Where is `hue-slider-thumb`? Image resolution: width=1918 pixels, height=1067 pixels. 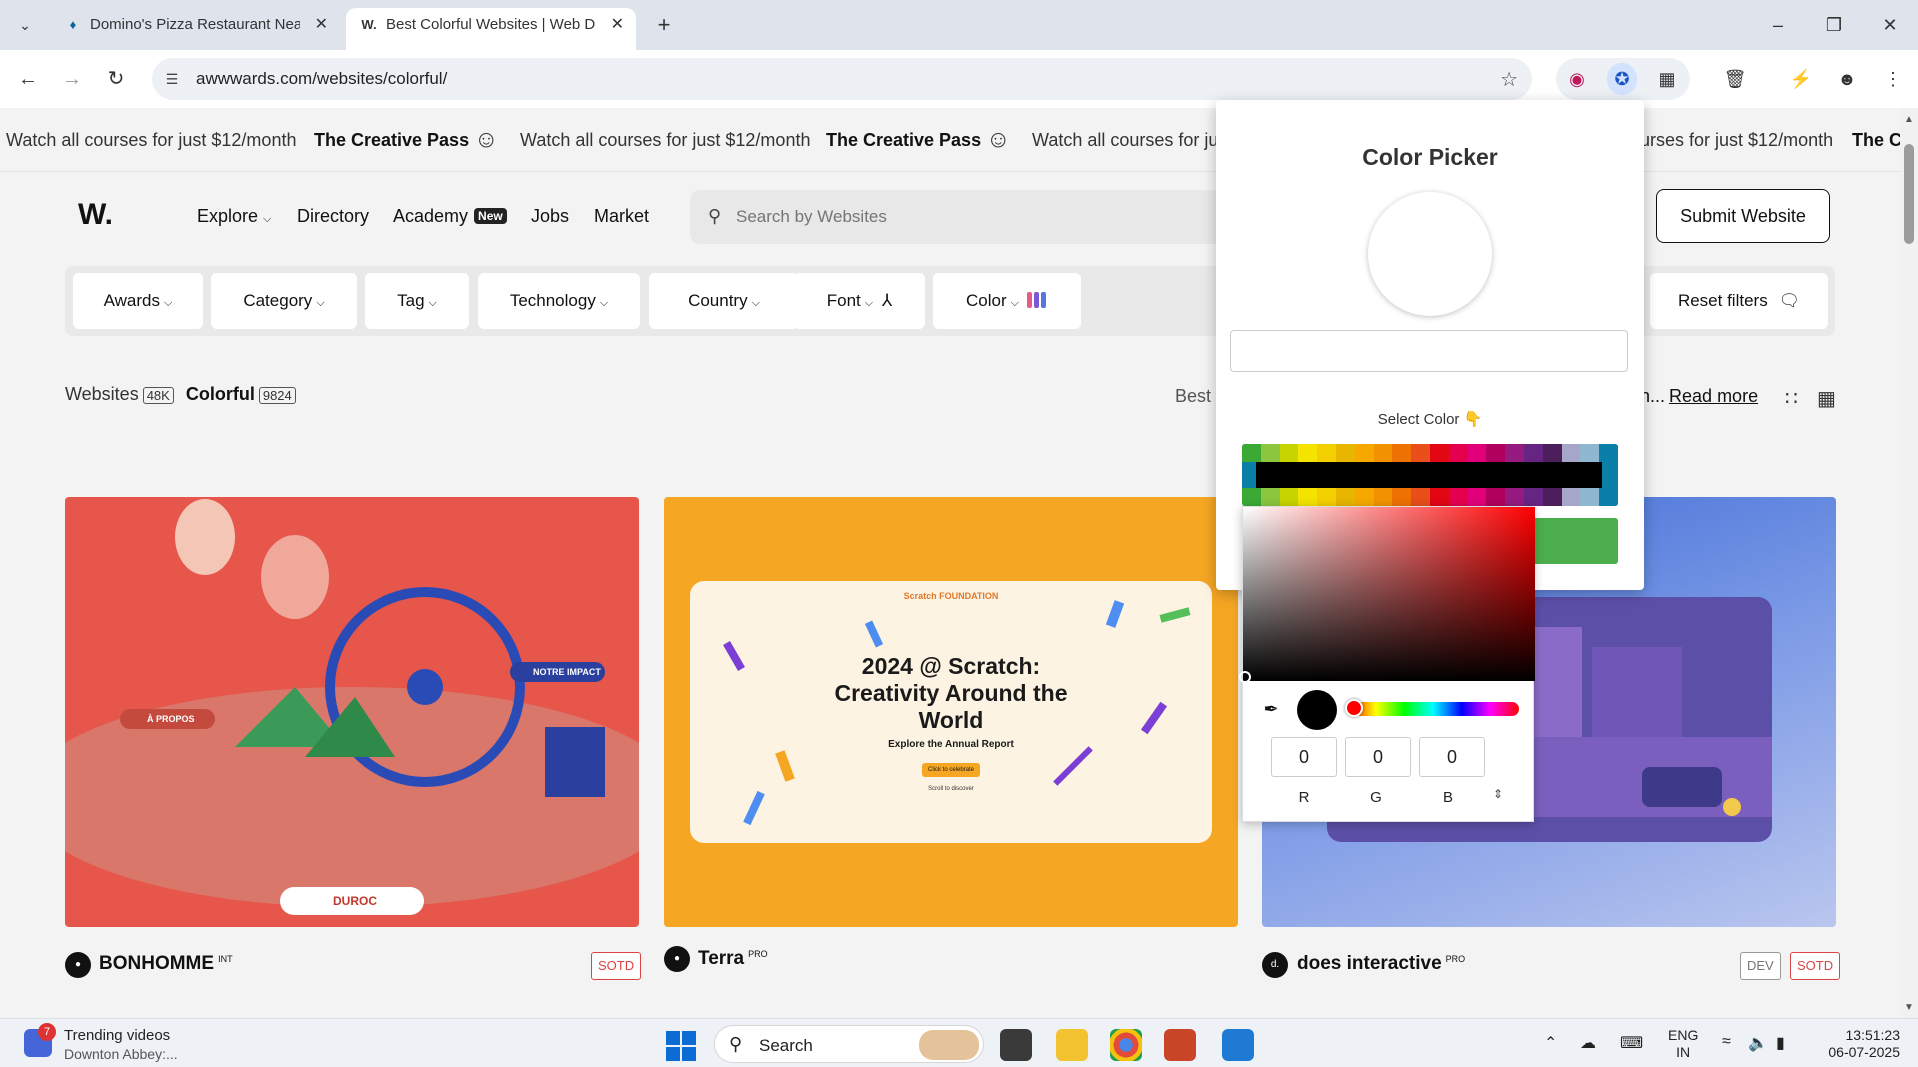 hue-slider-thumb is located at coordinates (1354, 708).